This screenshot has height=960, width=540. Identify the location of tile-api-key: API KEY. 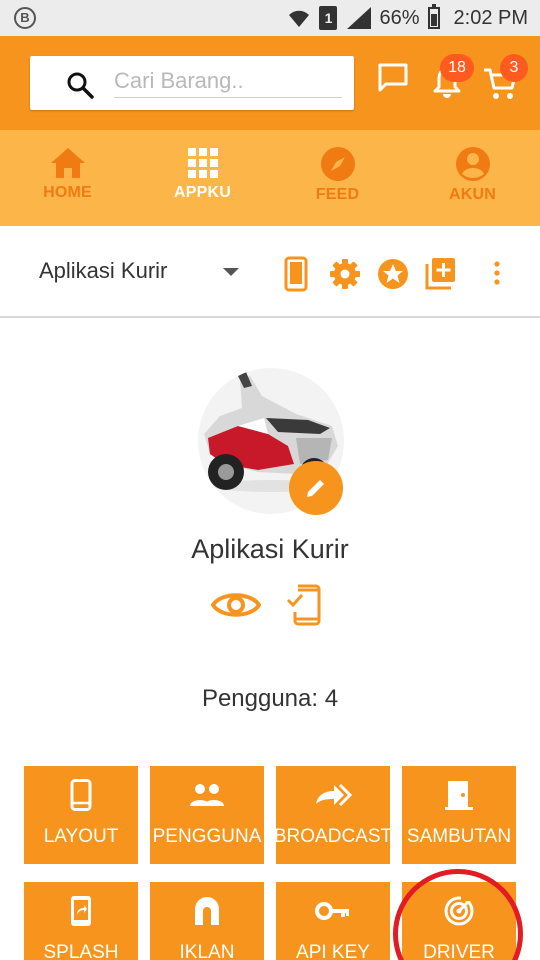
(333, 921).